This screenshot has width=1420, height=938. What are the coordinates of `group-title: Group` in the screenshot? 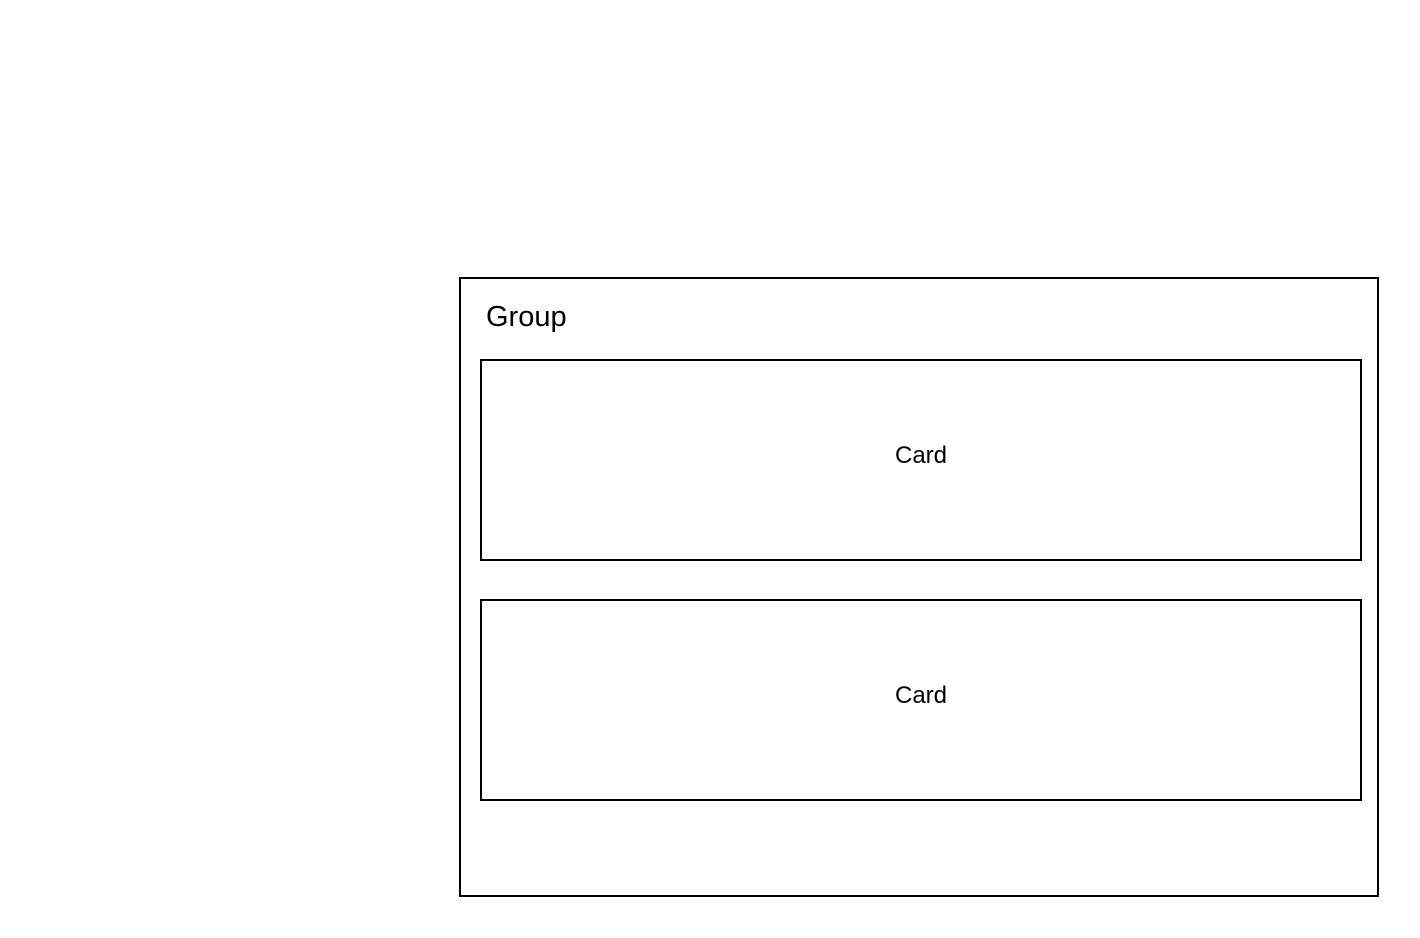 It's located at (526, 317).